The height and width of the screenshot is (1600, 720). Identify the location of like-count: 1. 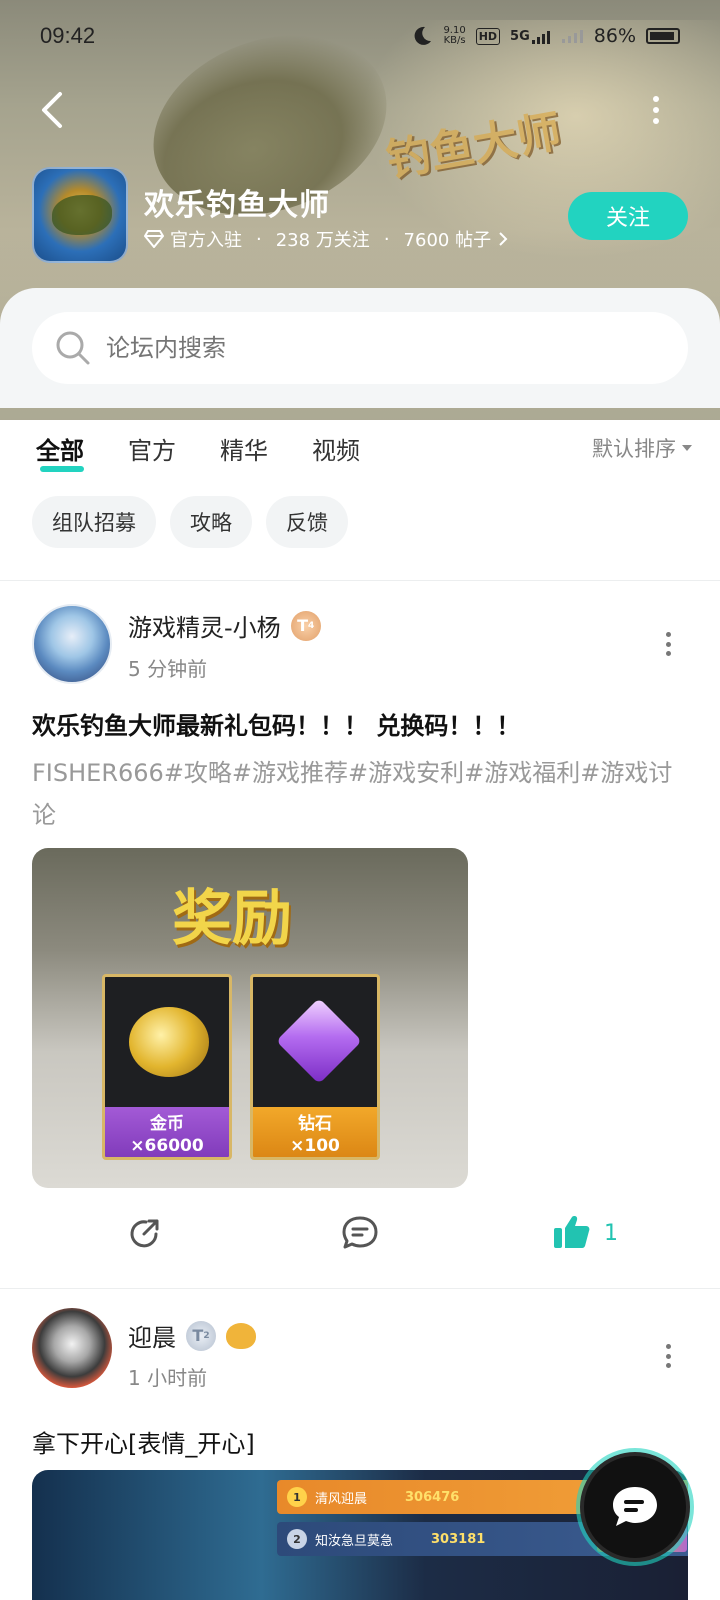
(611, 1233).